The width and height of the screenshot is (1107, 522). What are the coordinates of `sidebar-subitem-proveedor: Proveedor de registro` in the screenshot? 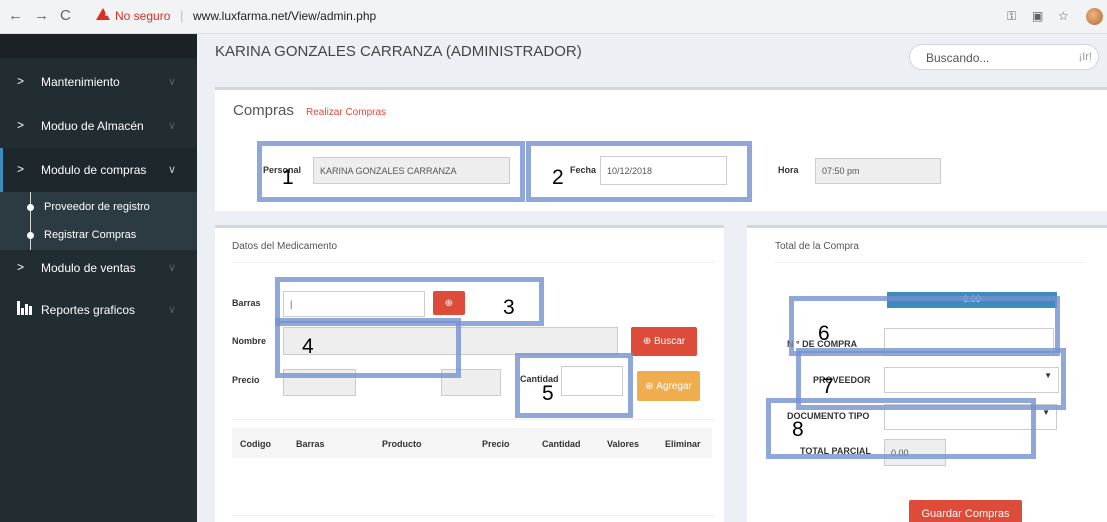 It's located at (98, 207).